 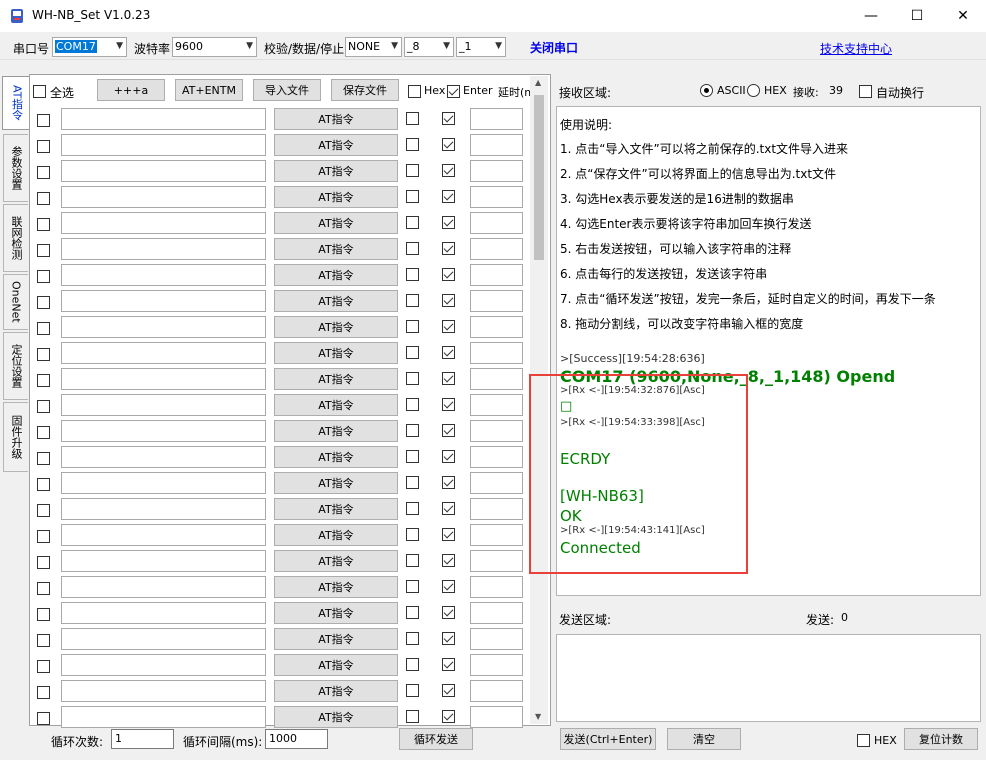 I want to click on close-button: ✕, so click(x=963, y=16).